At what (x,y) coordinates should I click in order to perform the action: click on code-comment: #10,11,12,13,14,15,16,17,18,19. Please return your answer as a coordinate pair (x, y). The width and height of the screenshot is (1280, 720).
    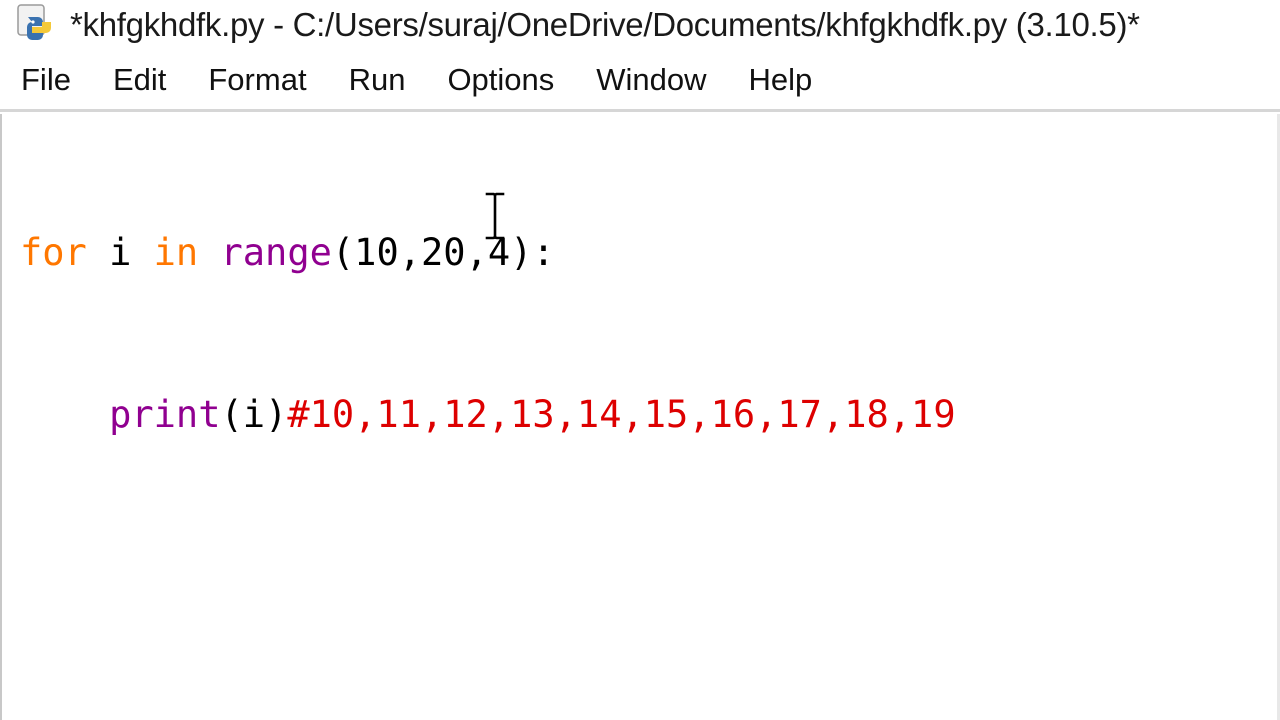
    Looking at the image, I should click on (621, 414).